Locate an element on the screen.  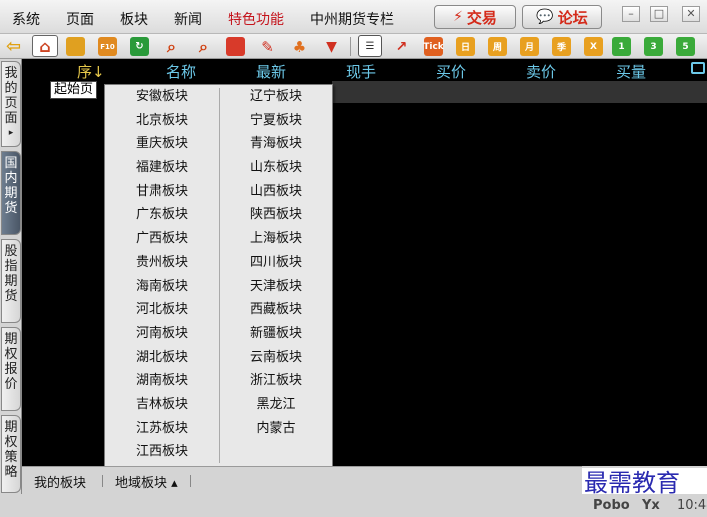
menu-system: 系统 is located at coordinates (26, 19).